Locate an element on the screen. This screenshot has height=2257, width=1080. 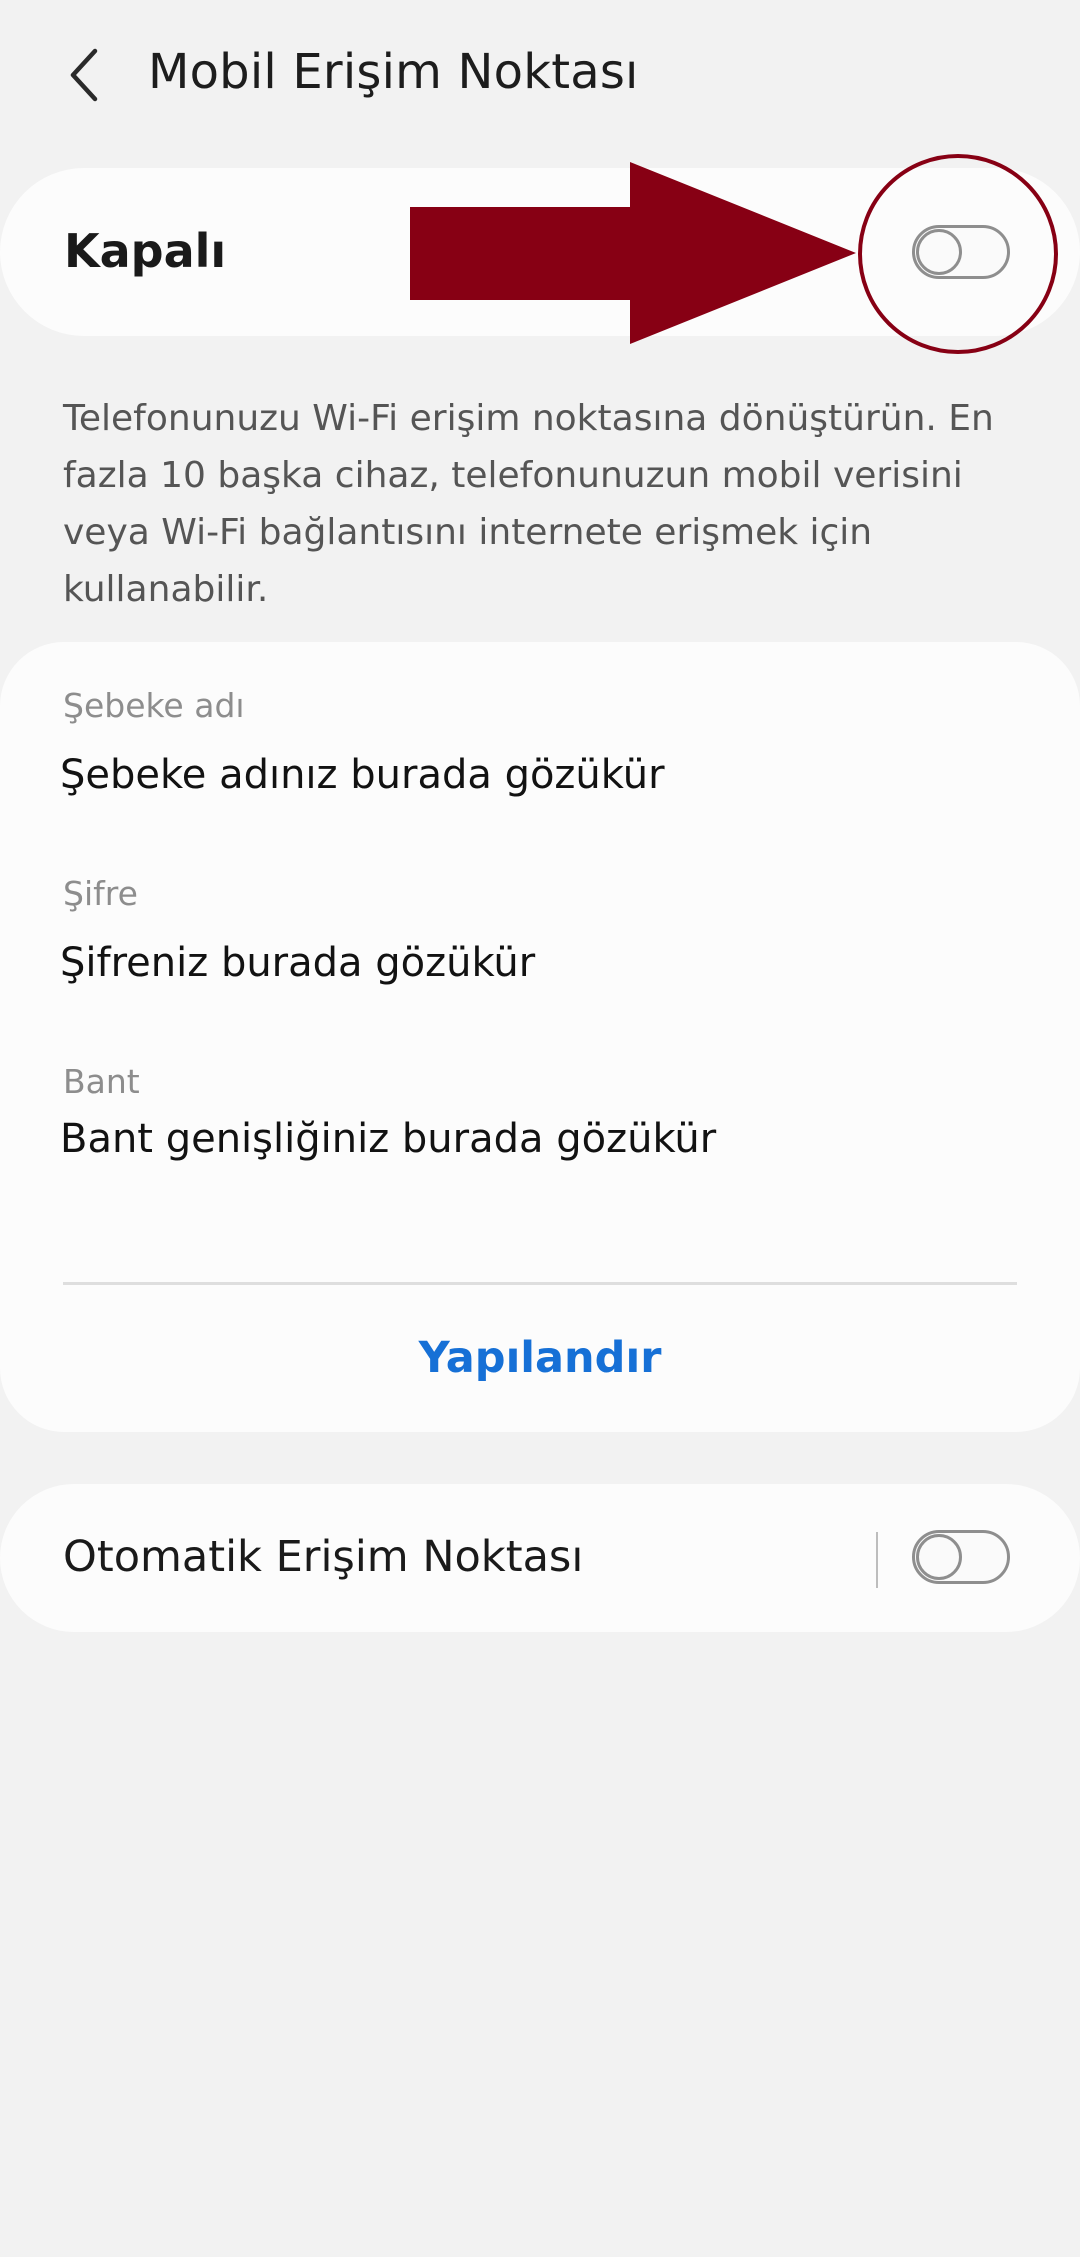
divider is located at coordinates (540, 1283).